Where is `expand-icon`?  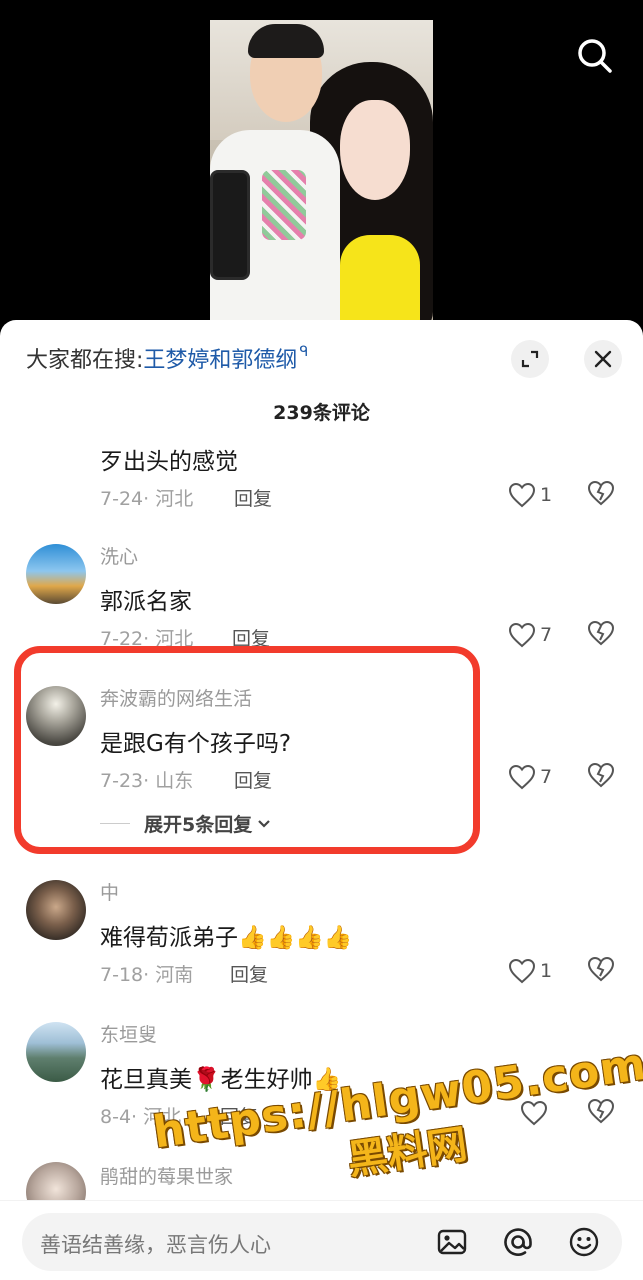 expand-icon is located at coordinates (530, 359).